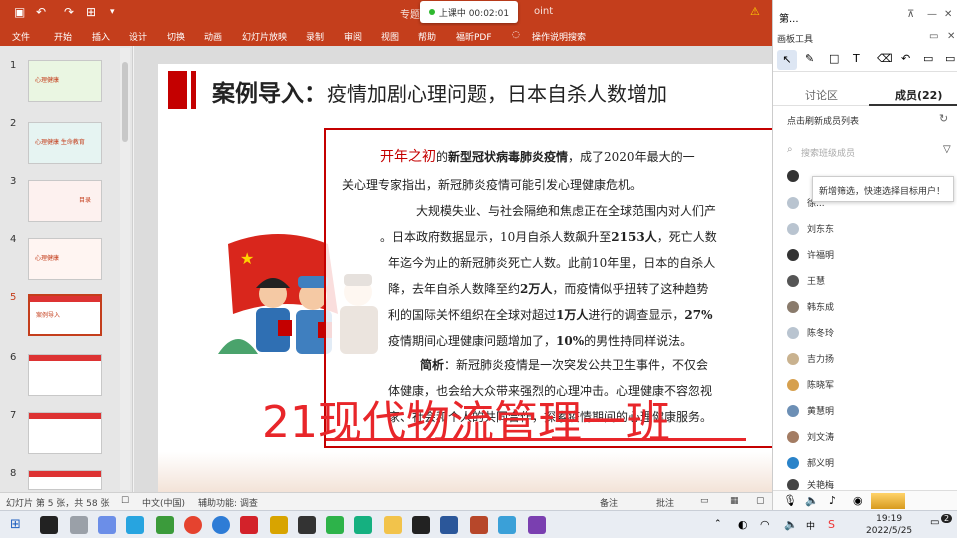 The height and width of the screenshot is (538, 957). I want to click on menu-transitions: 切换, so click(176, 36).